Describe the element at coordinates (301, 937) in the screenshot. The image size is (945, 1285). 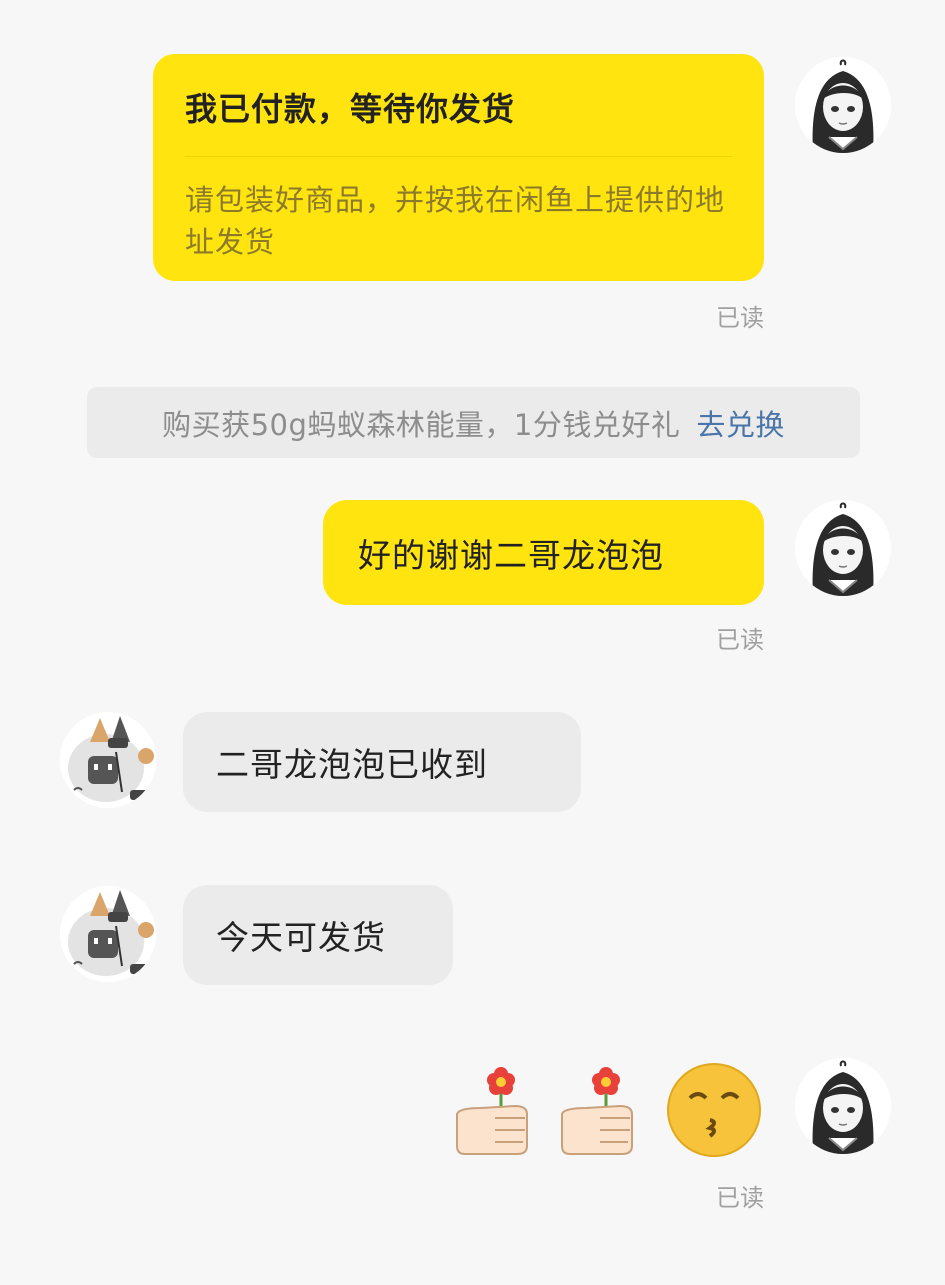
I see `message-text: 今天可发货` at that location.